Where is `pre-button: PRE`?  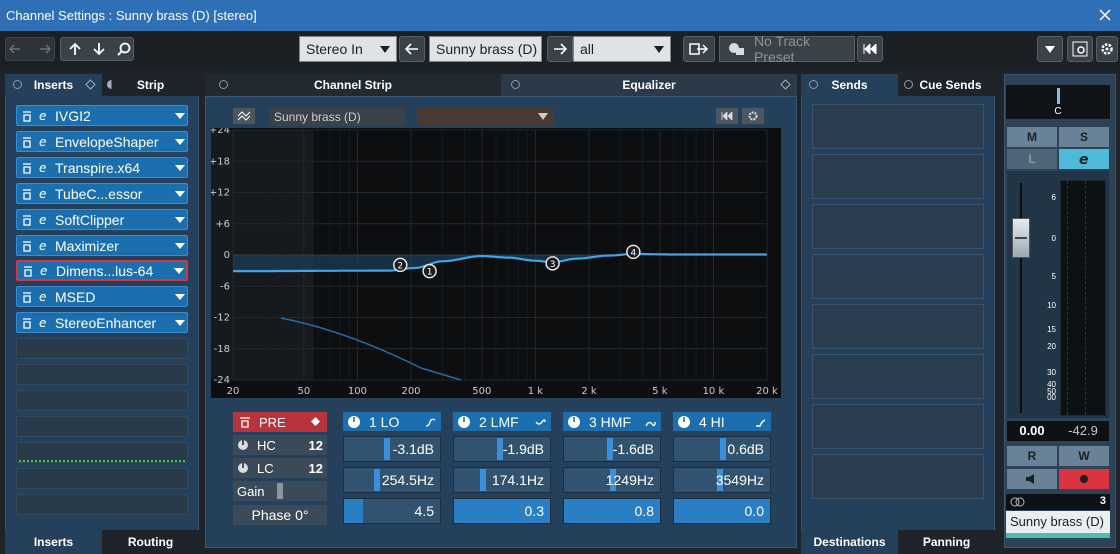 pre-button: PRE is located at coordinates (280, 422).